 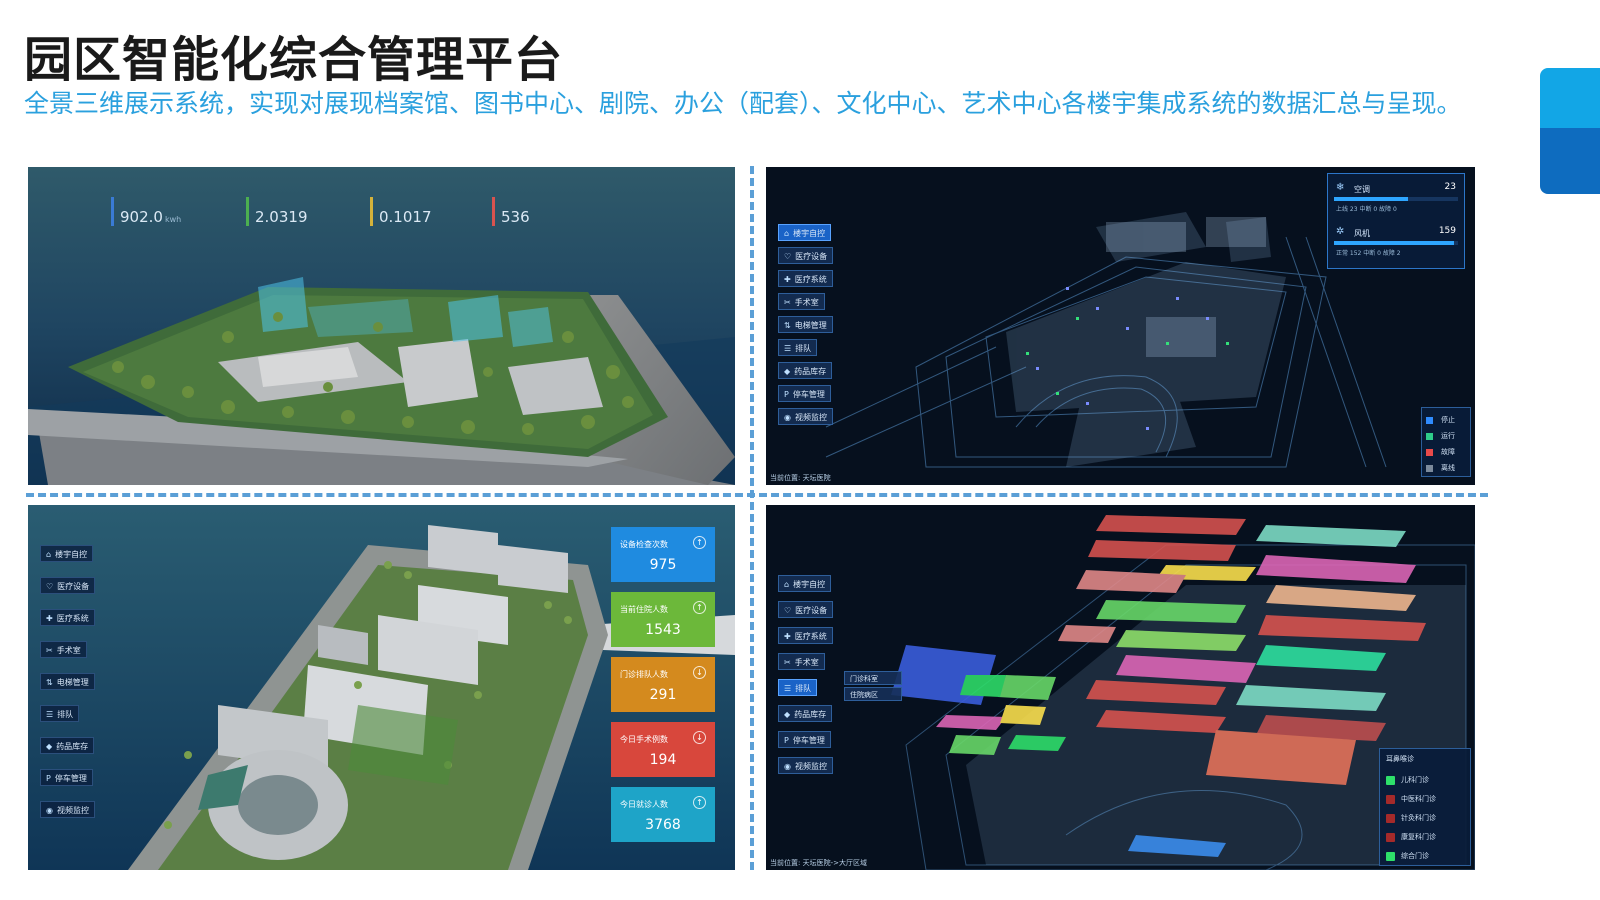 I want to click on menu-label: 停车管理, so click(x=808, y=394).